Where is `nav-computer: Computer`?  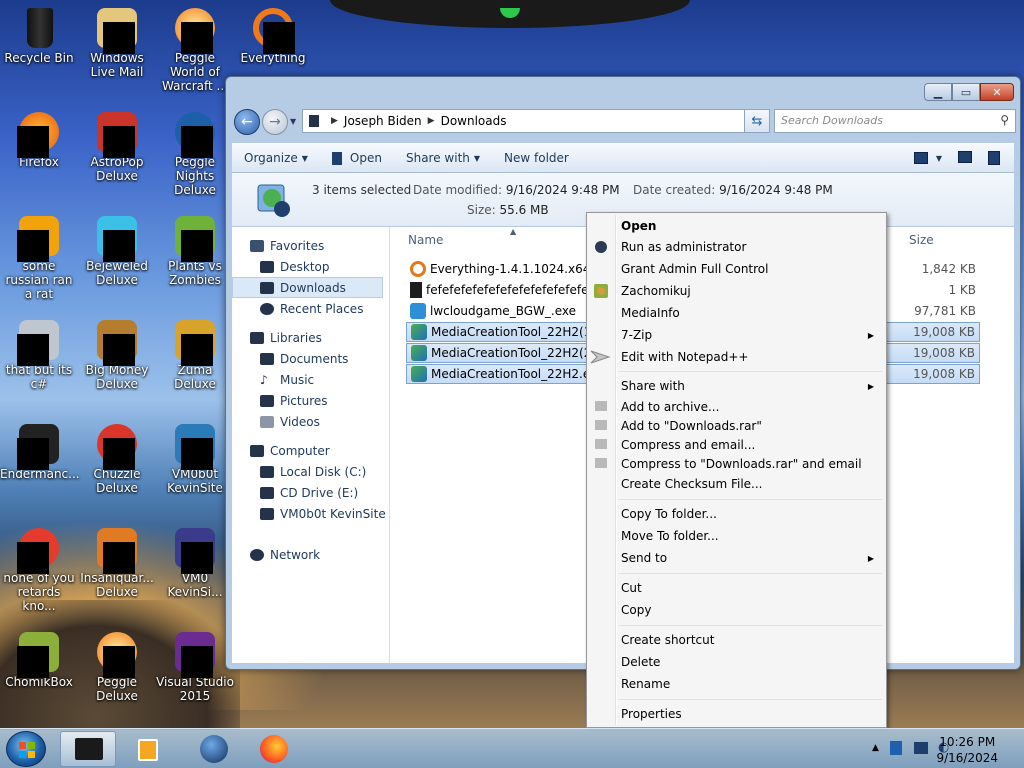
nav-computer: Computer is located at coordinates (310, 450).